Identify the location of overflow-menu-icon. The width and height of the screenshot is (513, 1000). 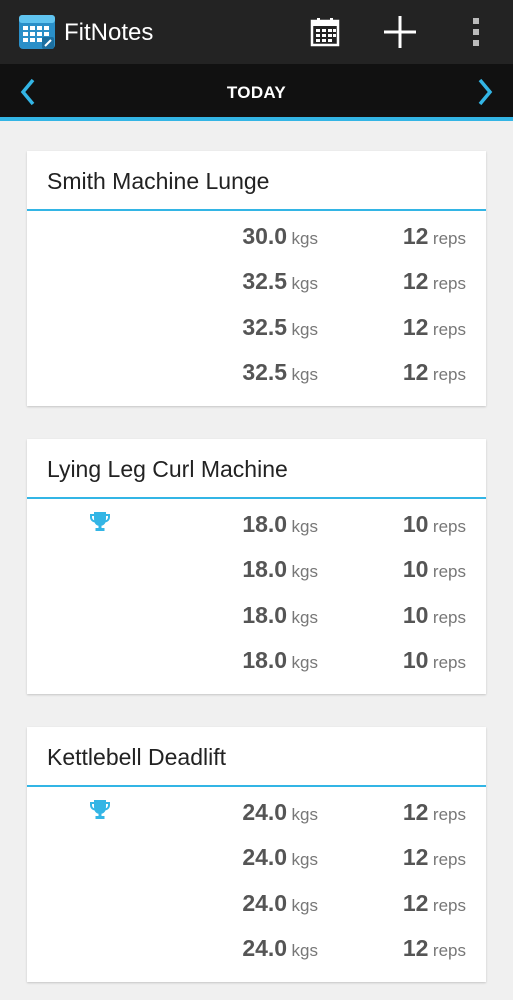
(476, 32).